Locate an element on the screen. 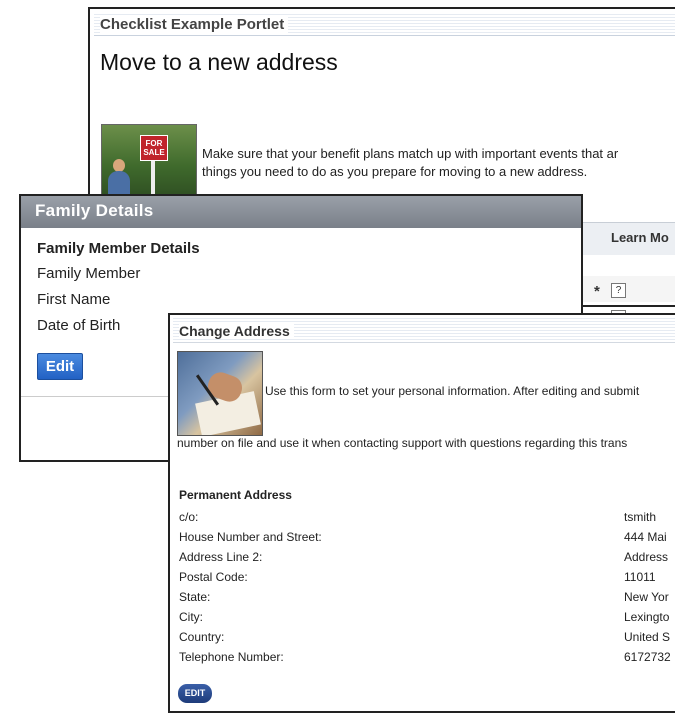  country-label: Country: is located at coordinates (202, 637).